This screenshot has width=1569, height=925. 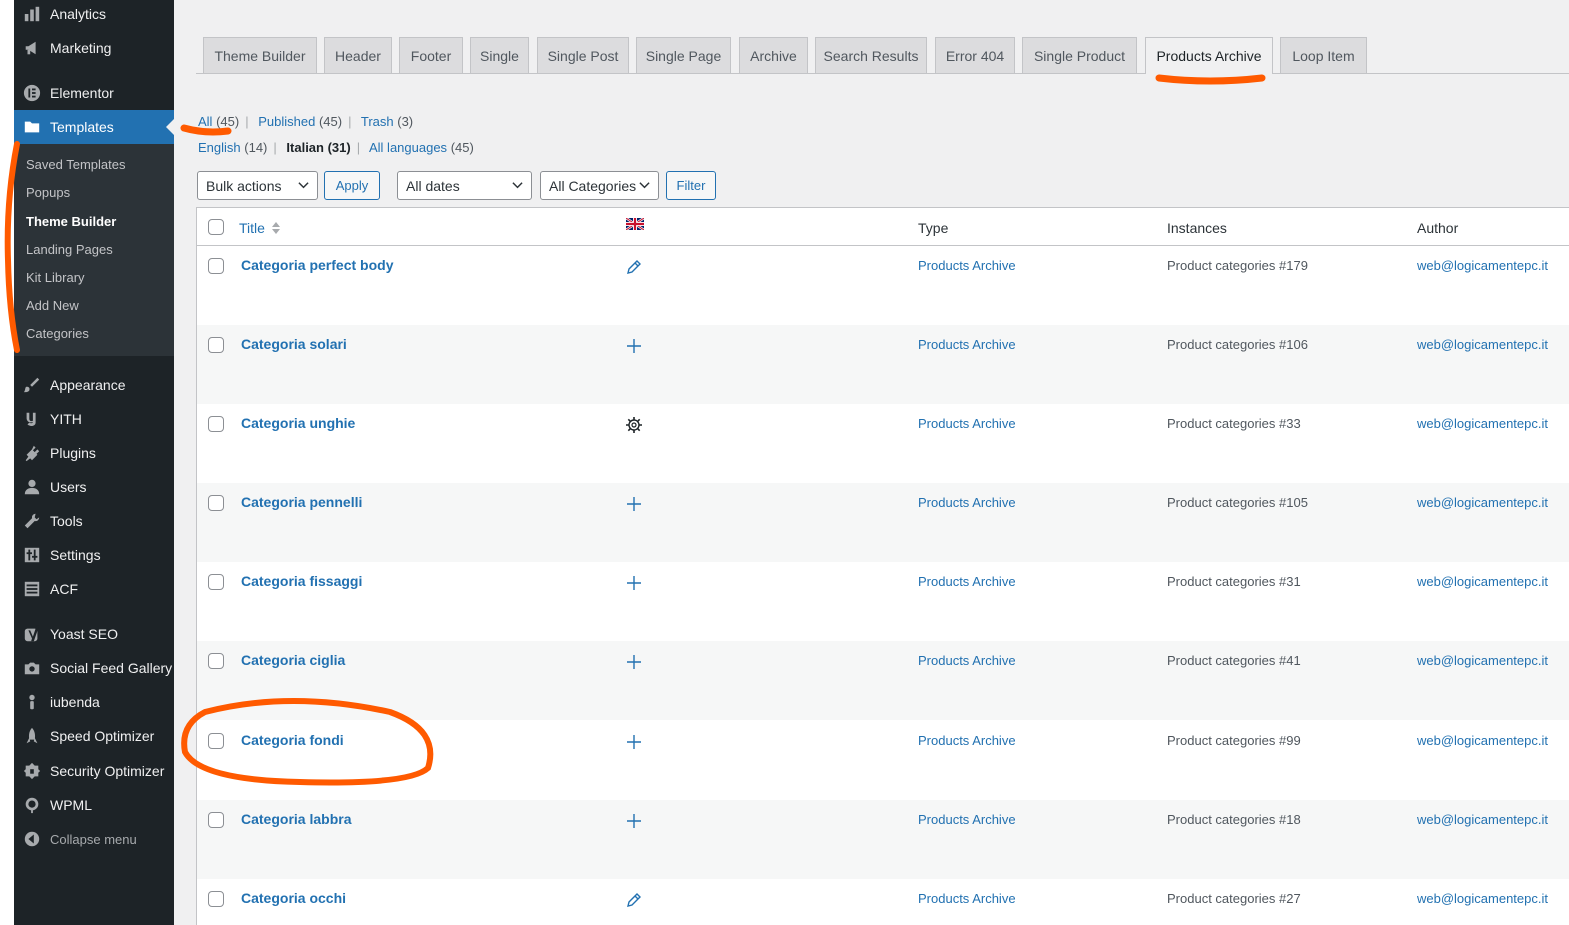 What do you see at coordinates (32, 521) in the screenshot?
I see `wrench-icon` at bounding box center [32, 521].